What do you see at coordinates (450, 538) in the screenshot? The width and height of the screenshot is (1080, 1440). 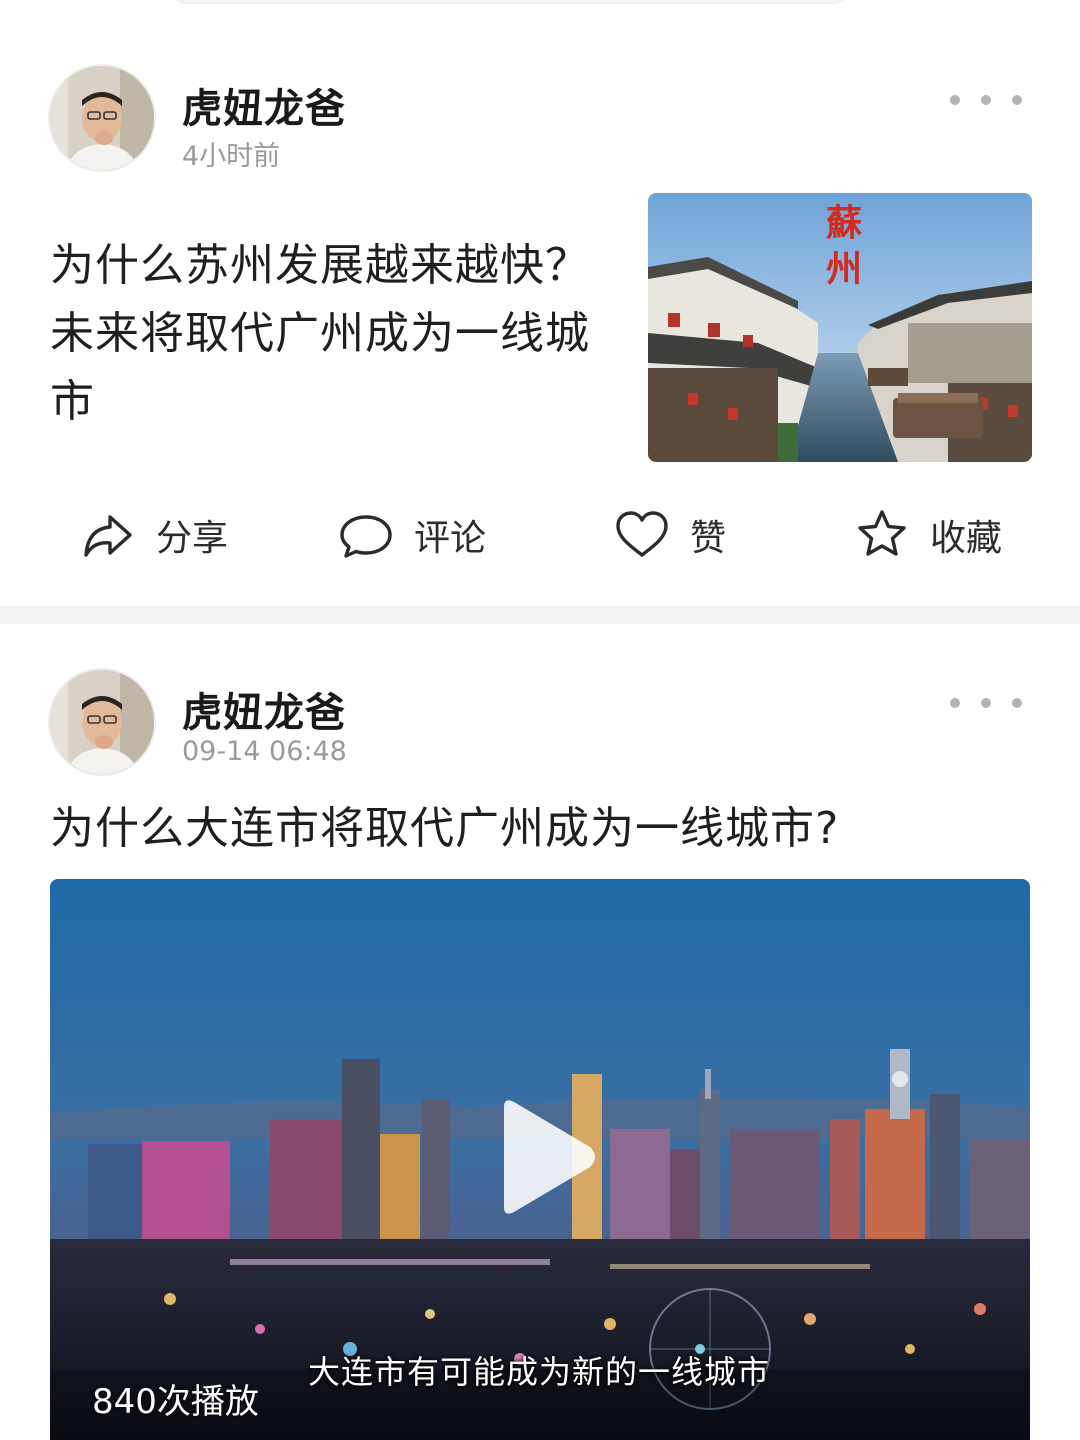 I see `comment-label: 评论` at bounding box center [450, 538].